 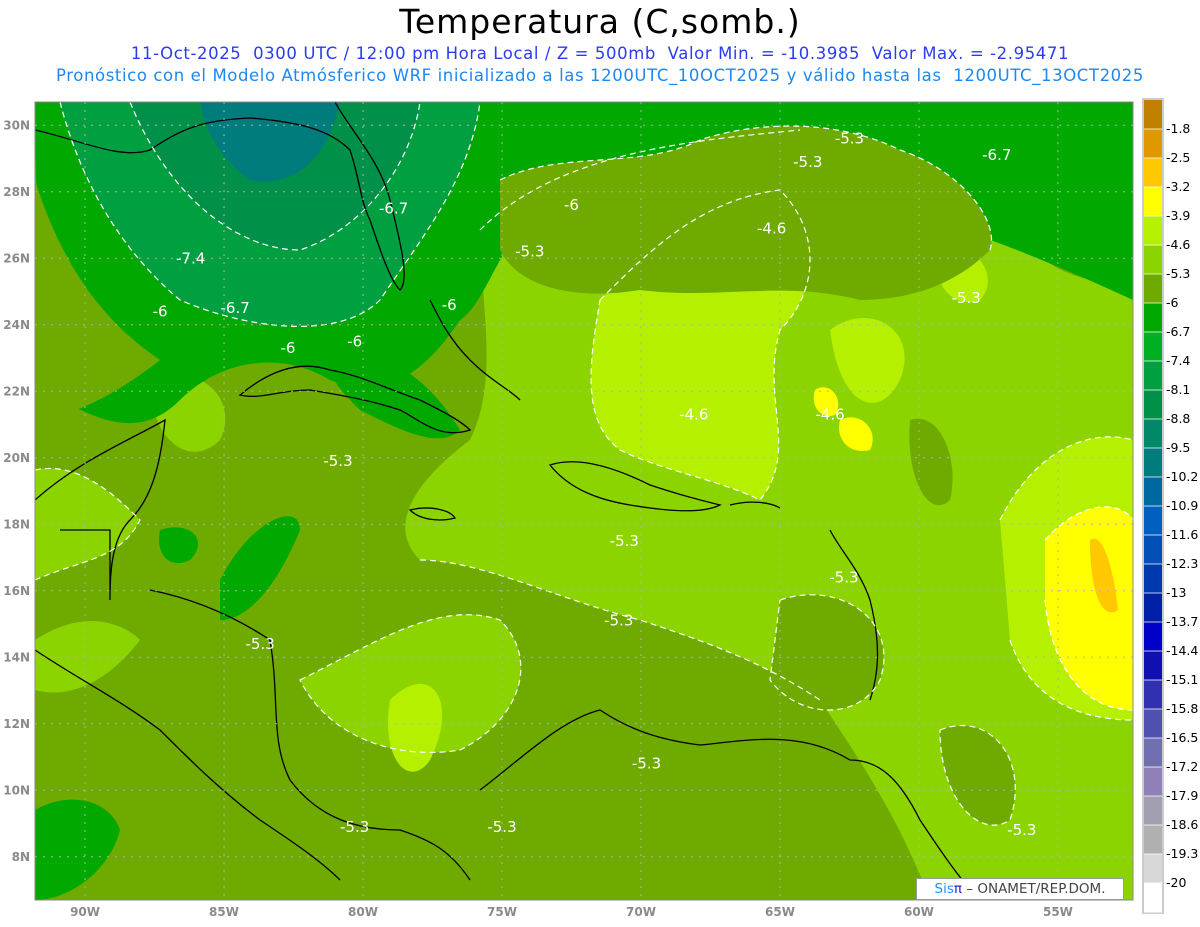 What do you see at coordinates (1034, 889) in the screenshot?
I see `credit-text: – ONAMET/REP.DOM.` at bounding box center [1034, 889].